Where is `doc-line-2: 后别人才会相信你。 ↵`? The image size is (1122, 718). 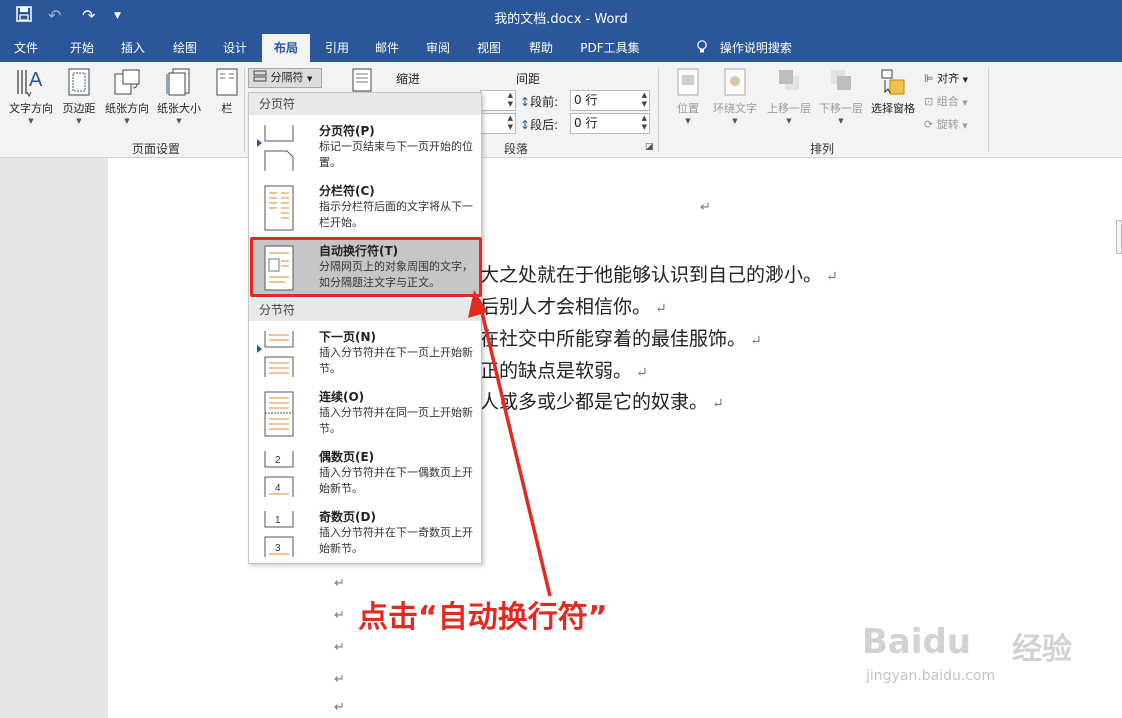 doc-line-2: 后别人才会相信你。 ↵ is located at coordinates (573, 307).